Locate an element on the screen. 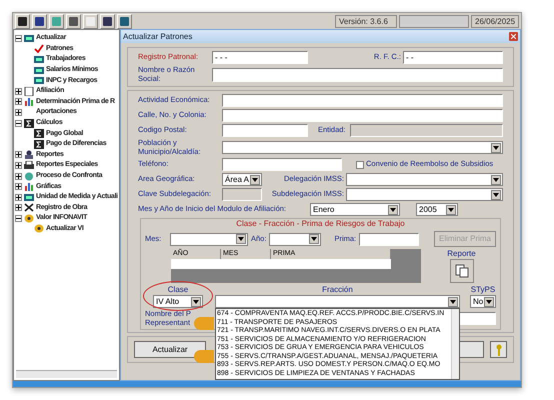 This screenshot has width=554, height=400. dropdown: Enero is located at coordinates (355, 209).